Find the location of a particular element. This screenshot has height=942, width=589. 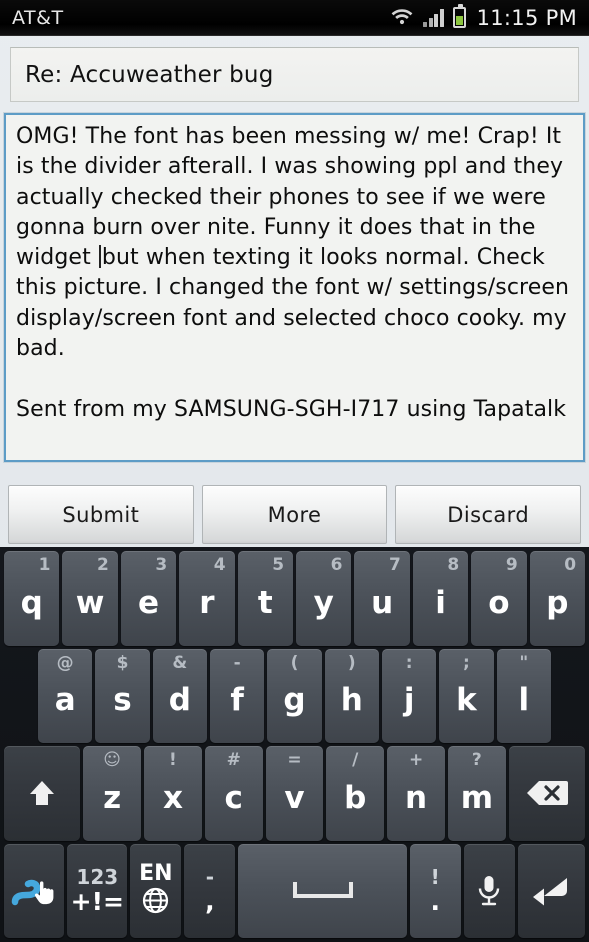

keyboard-row-2: @ a $ s & d -f (g ) h :j ; k " l is located at coordinates (294, 695).